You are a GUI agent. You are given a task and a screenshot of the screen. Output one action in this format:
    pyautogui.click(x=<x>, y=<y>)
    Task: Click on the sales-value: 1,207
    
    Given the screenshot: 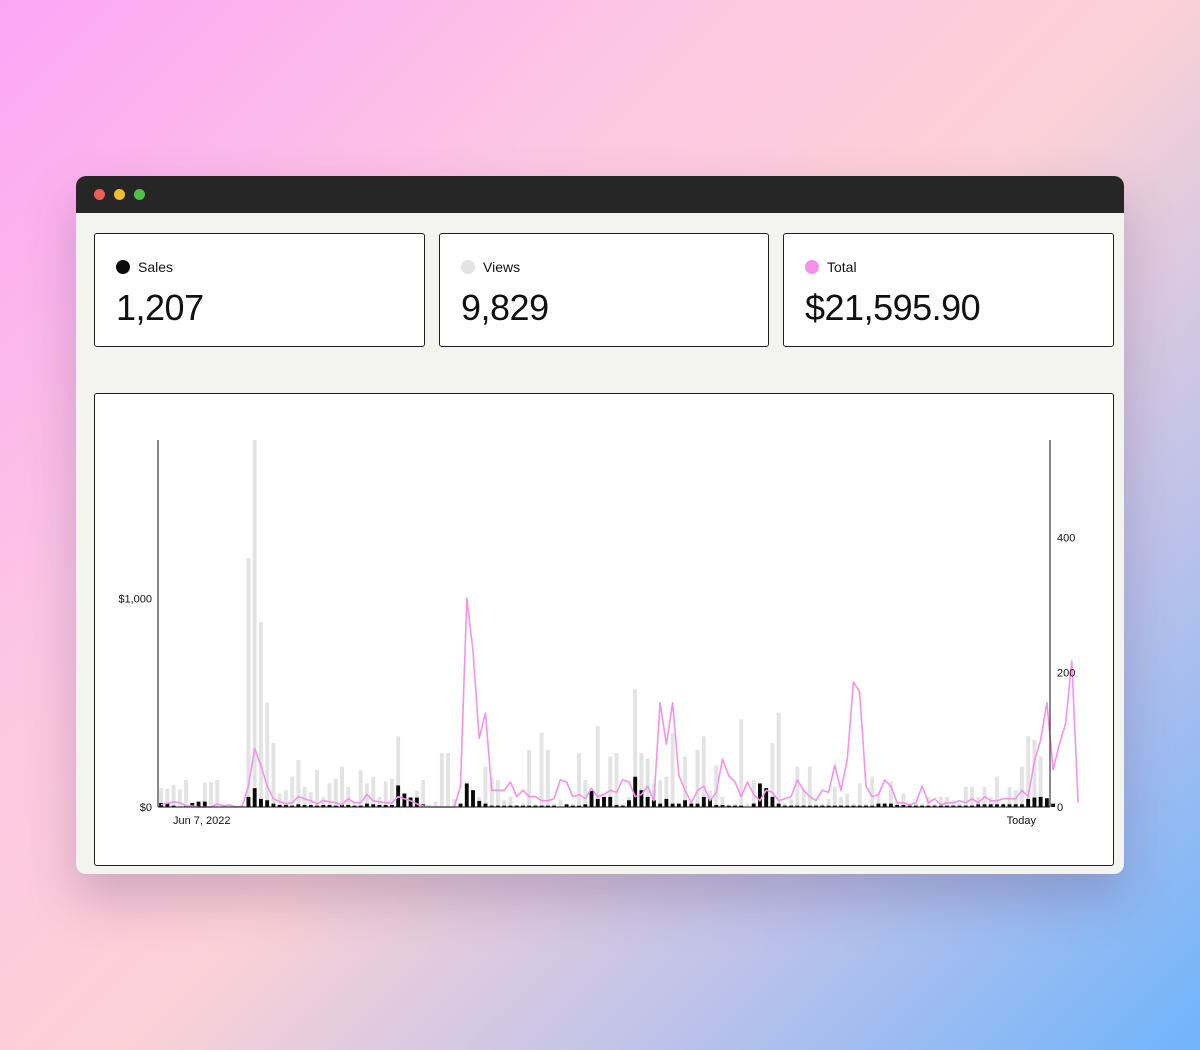 What is the action you would take?
    pyautogui.click(x=160, y=307)
    